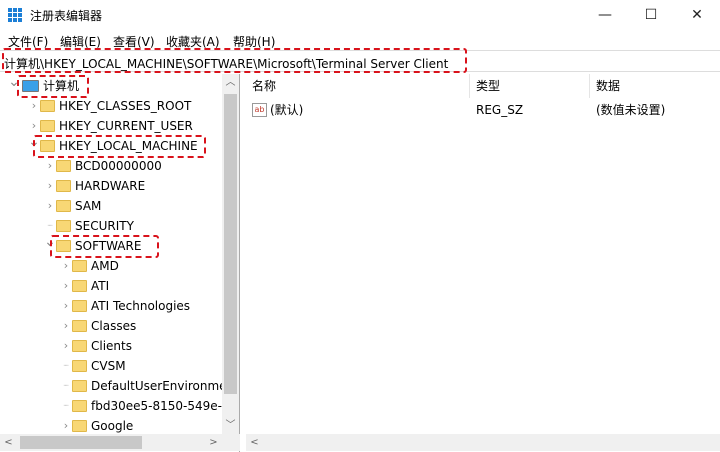 The image size is (720, 452). What do you see at coordinates (141, 306) in the screenshot?
I see `tree-item-label: ATI Technologies` at bounding box center [141, 306].